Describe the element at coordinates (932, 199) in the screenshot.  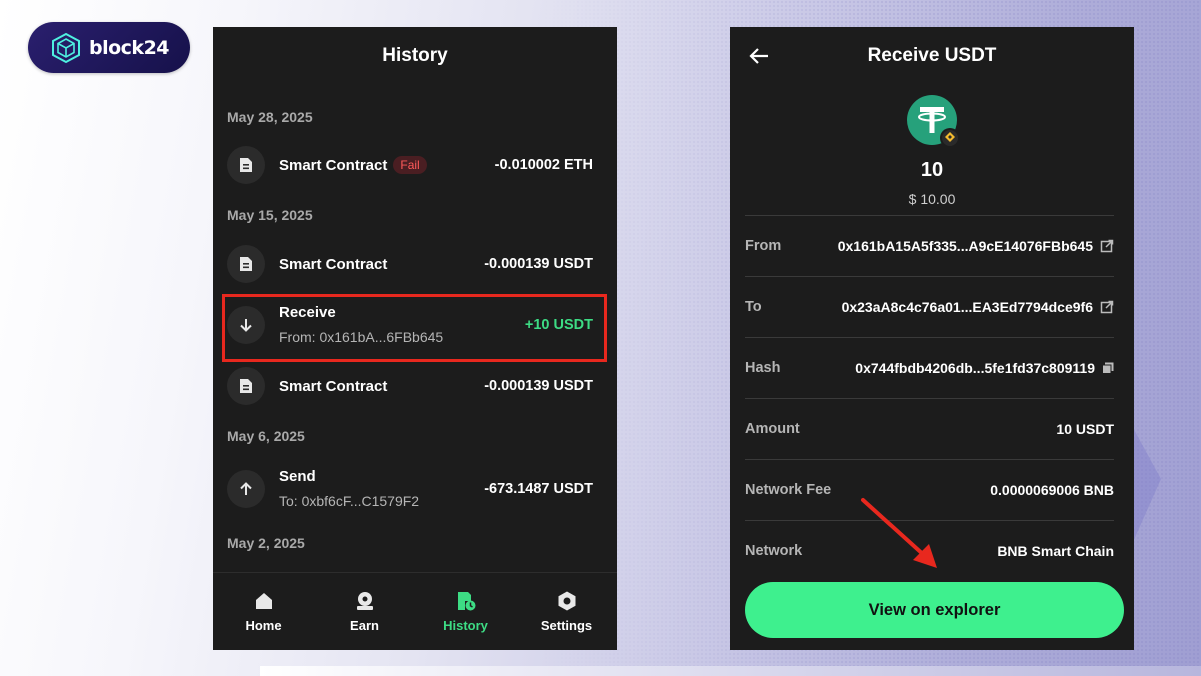
I see `received-usd-value: $ 10.00` at that location.